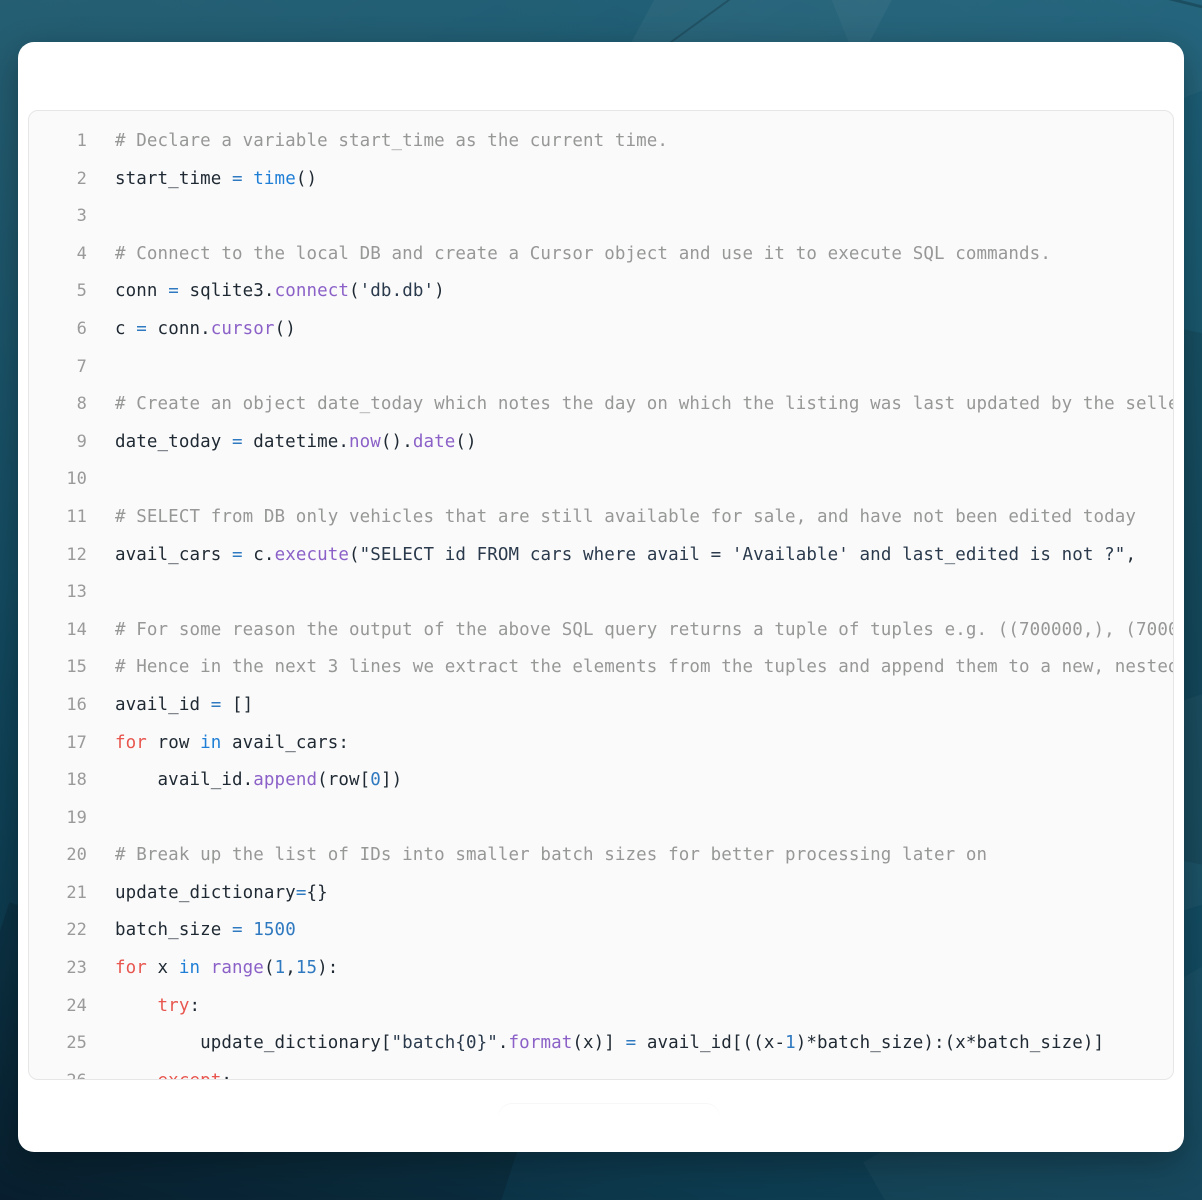 This screenshot has height=1200, width=1202. I want to click on code-token-builtin: time, so click(274, 178).